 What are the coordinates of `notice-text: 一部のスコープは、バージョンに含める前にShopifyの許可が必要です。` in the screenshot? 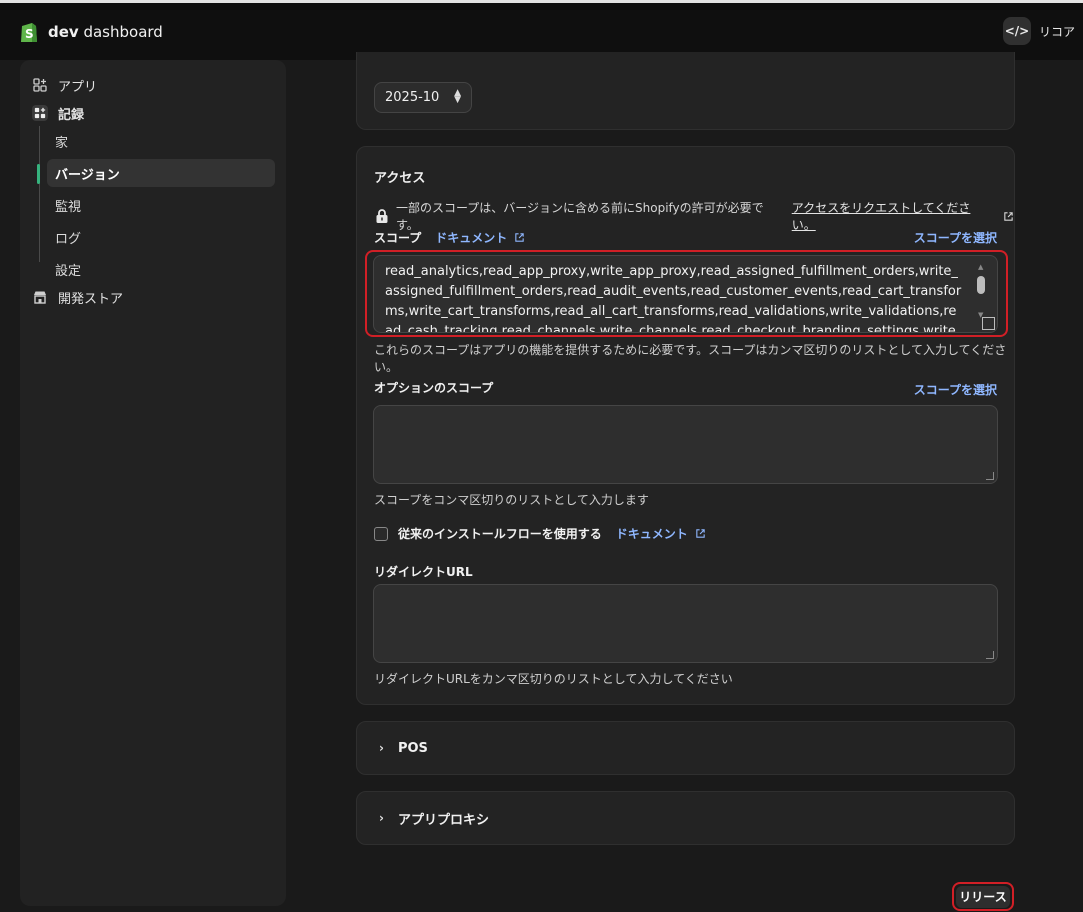 It's located at (579, 216).